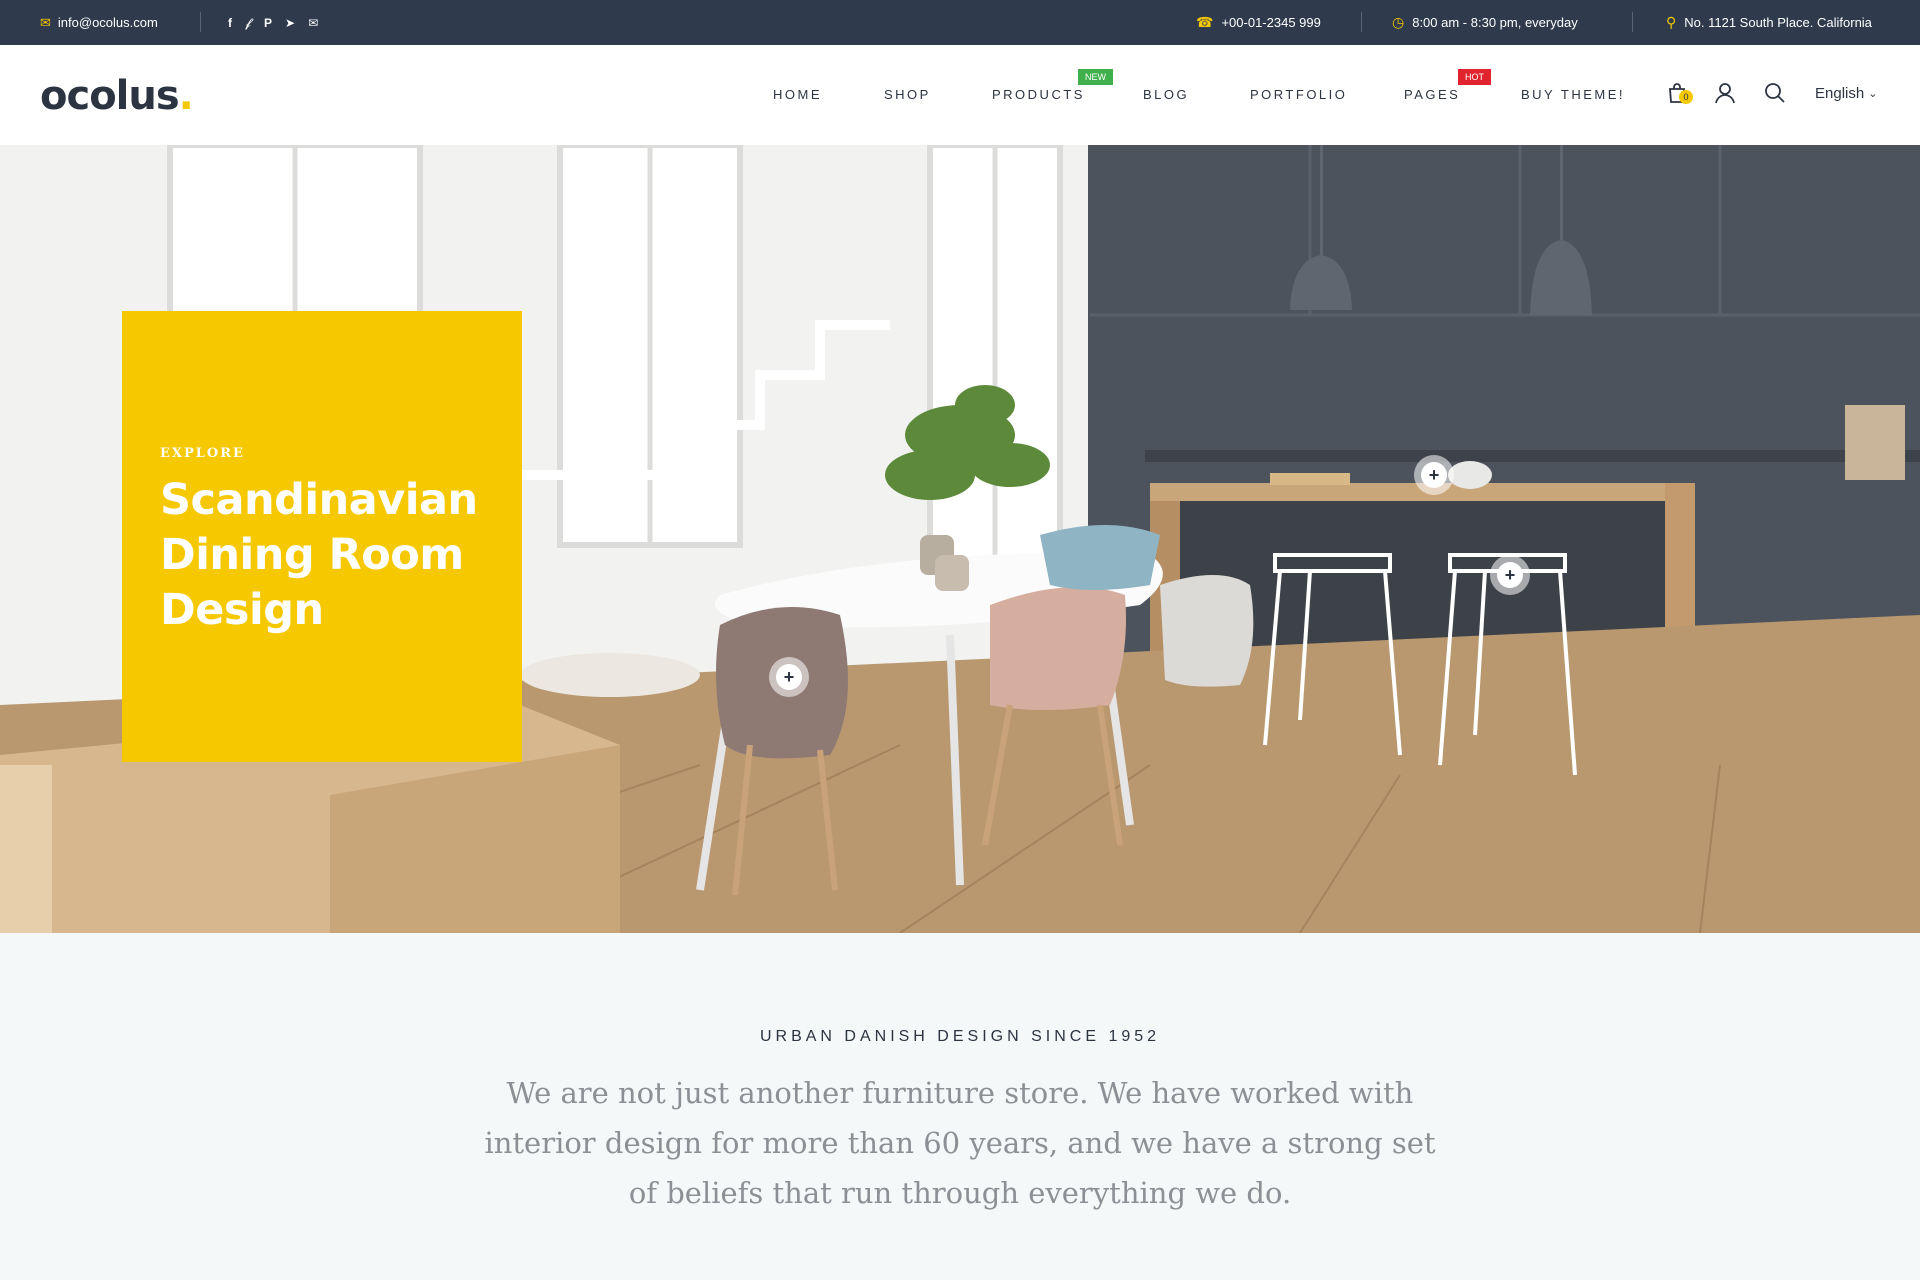 This screenshot has width=1920, height=1280. I want to click on top-email-link: ✉ info@ocolus.com, so click(99, 22).